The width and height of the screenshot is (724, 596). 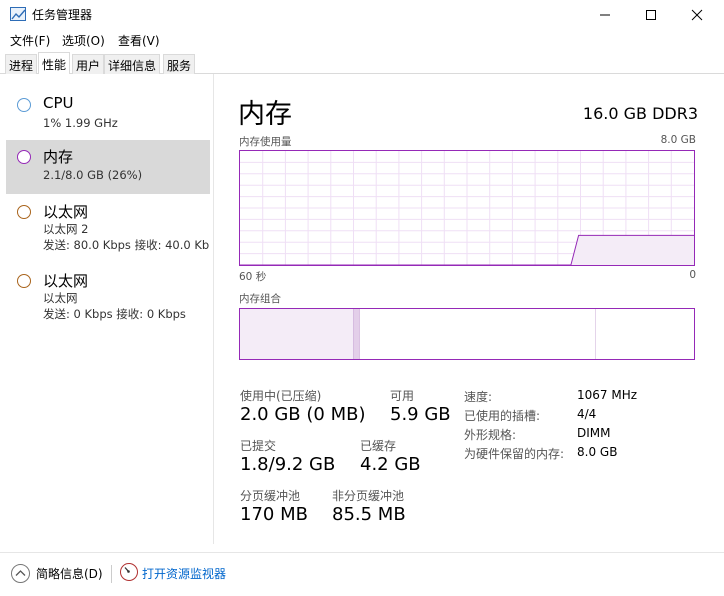 What do you see at coordinates (30, 40) in the screenshot?
I see `menu-file: 文件(F)` at bounding box center [30, 40].